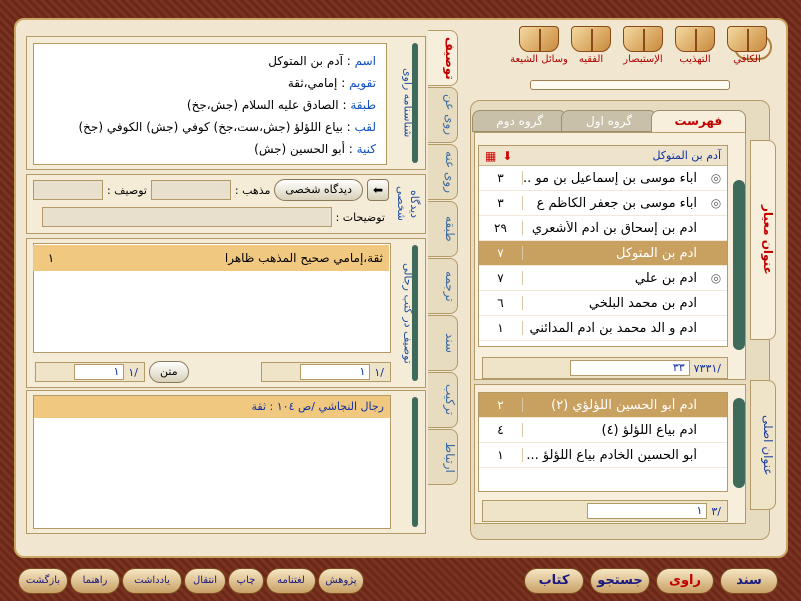 The width and height of the screenshot is (801, 601). Describe the element at coordinates (252, 190) in the screenshot. I see `madhhab-label: مذهب :` at that location.